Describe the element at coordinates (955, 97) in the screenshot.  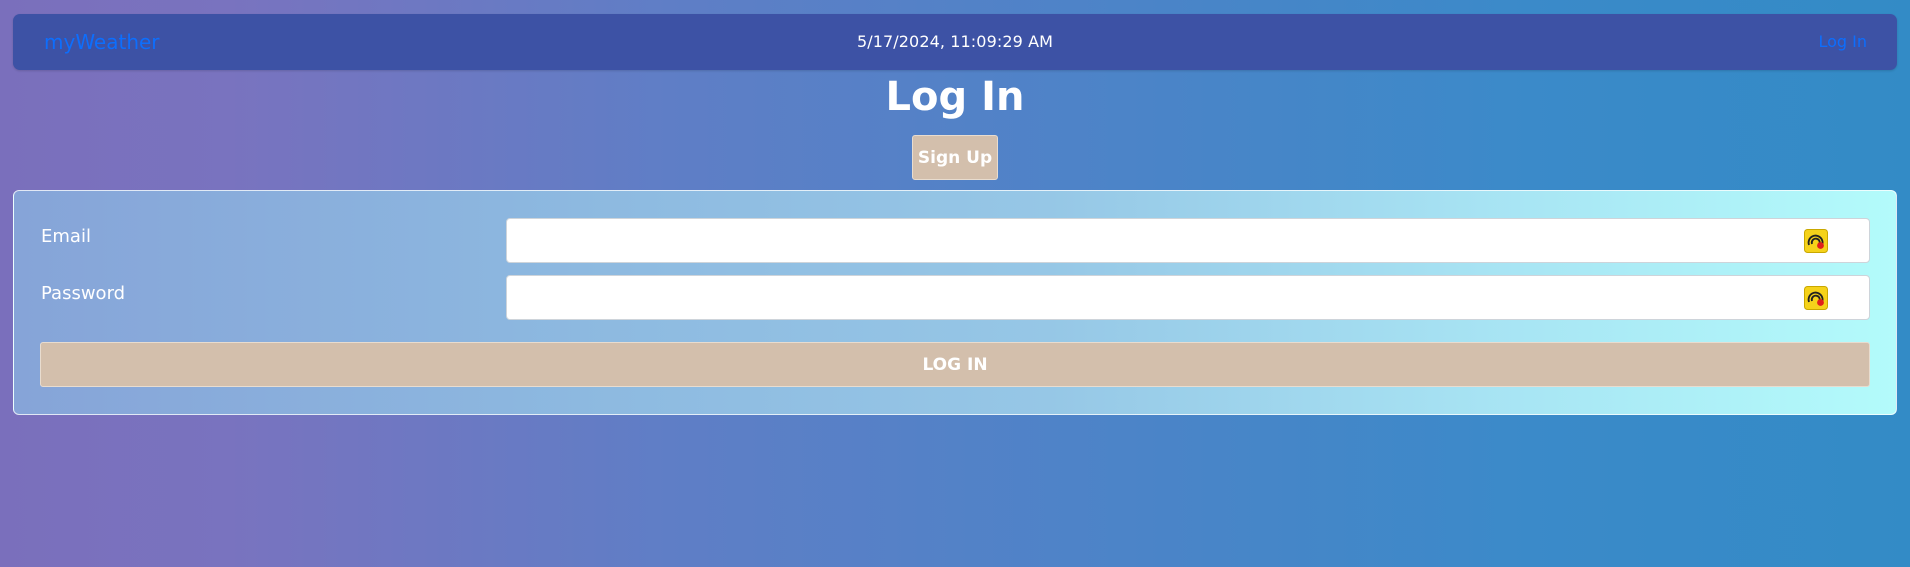
I see `page-title: Log In` at that location.